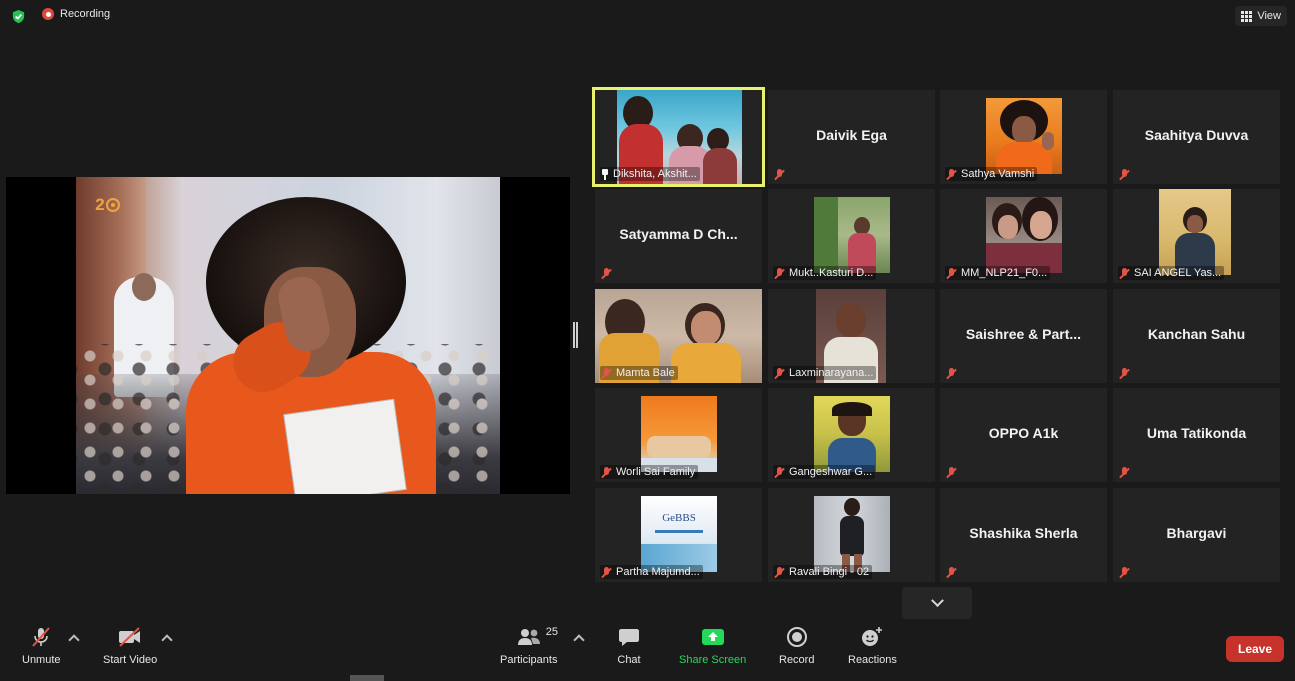 The height and width of the screenshot is (681, 1295). Describe the element at coordinates (85, 14) in the screenshot. I see `recording-label: Recording` at that location.